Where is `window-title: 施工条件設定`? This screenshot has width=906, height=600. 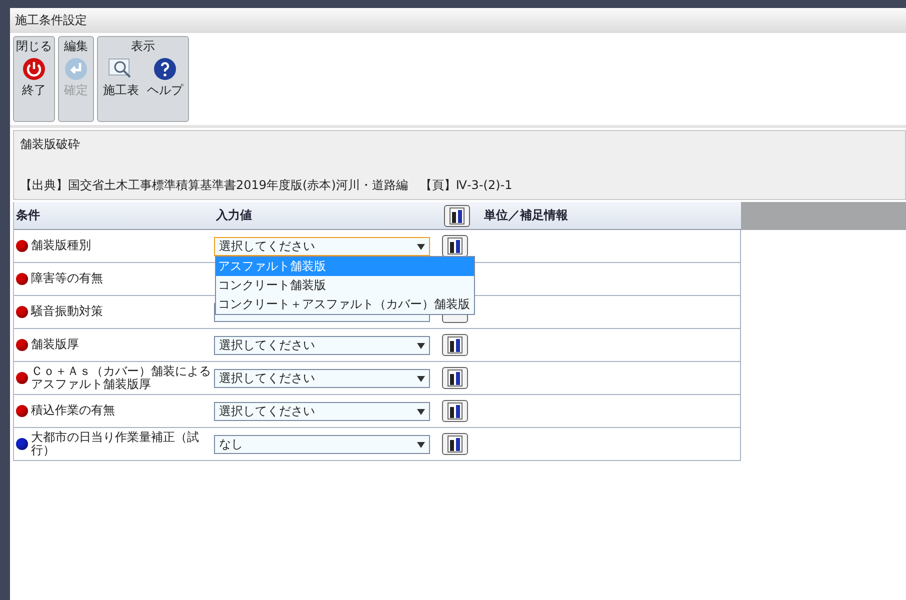 window-title: 施工条件設定 is located at coordinates (51, 20).